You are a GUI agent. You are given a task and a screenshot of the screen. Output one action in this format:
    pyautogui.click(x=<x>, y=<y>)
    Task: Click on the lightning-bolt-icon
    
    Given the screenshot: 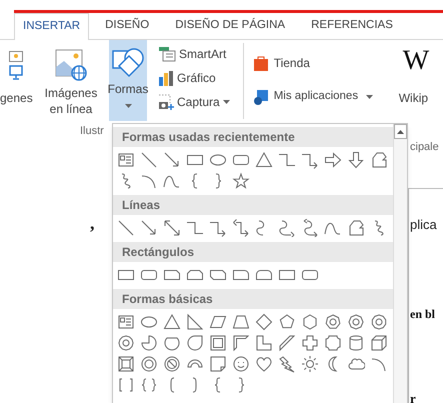 What is the action you would take?
    pyautogui.click(x=287, y=364)
    